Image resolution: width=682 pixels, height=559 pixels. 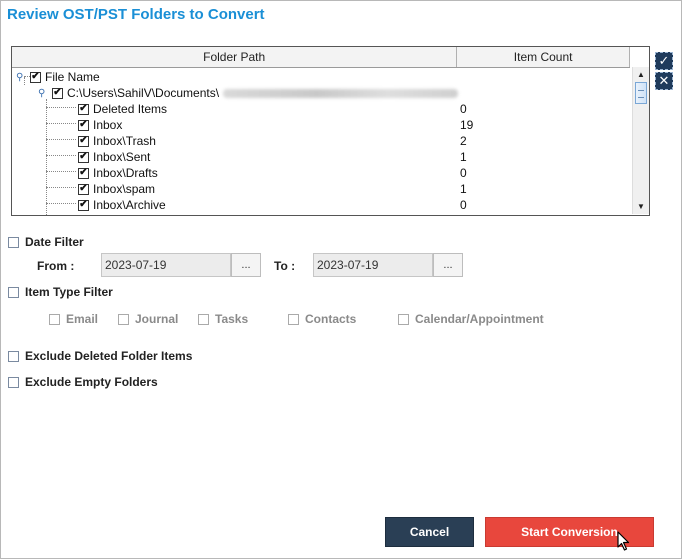 I want to click on type-email-checkbox, so click(x=54, y=319).